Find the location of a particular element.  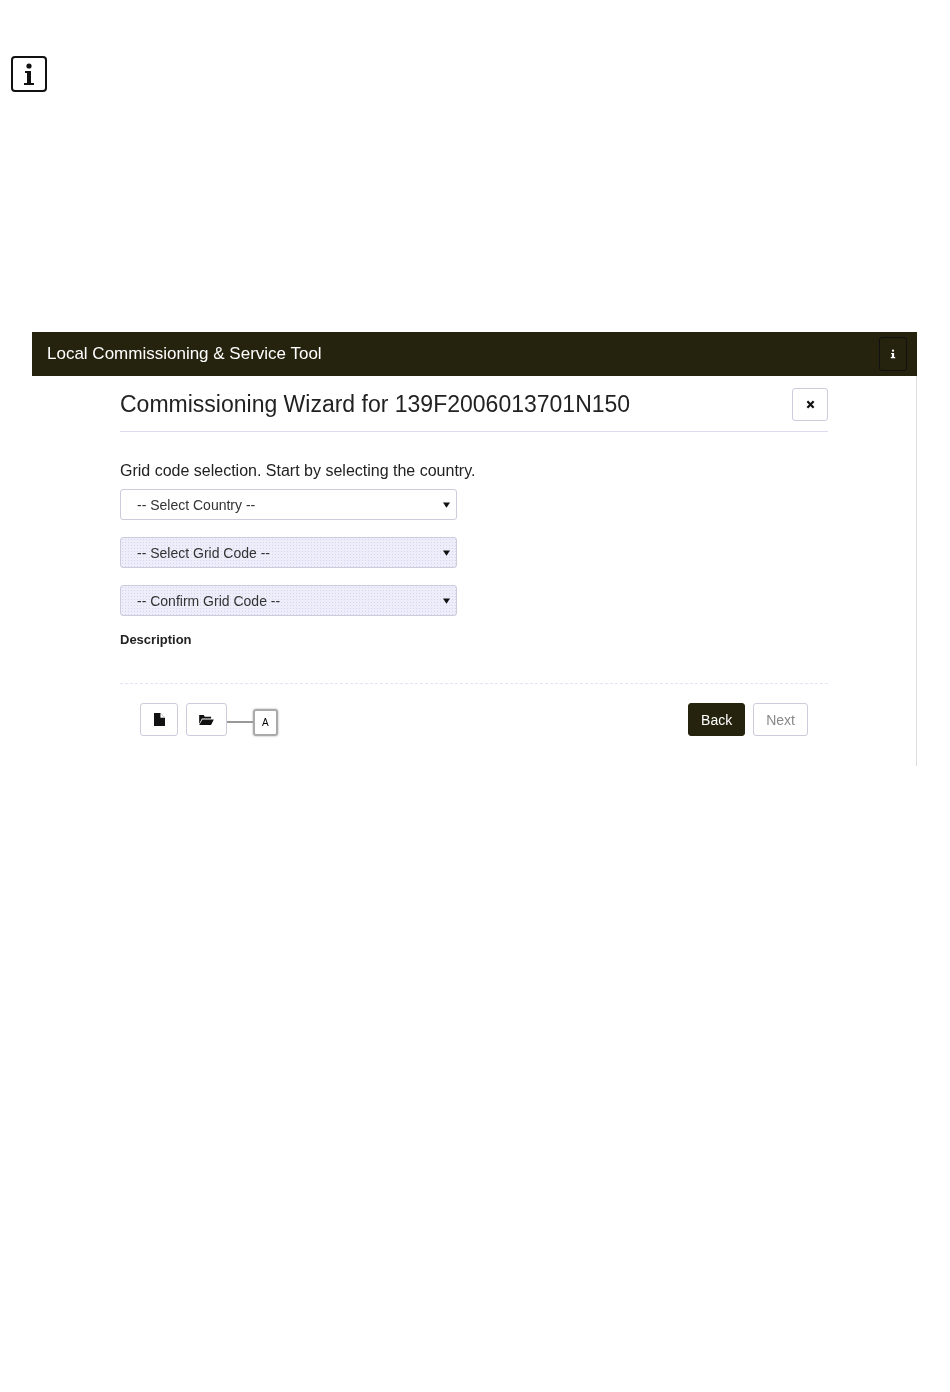

leader-line is located at coordinates (240, 722).